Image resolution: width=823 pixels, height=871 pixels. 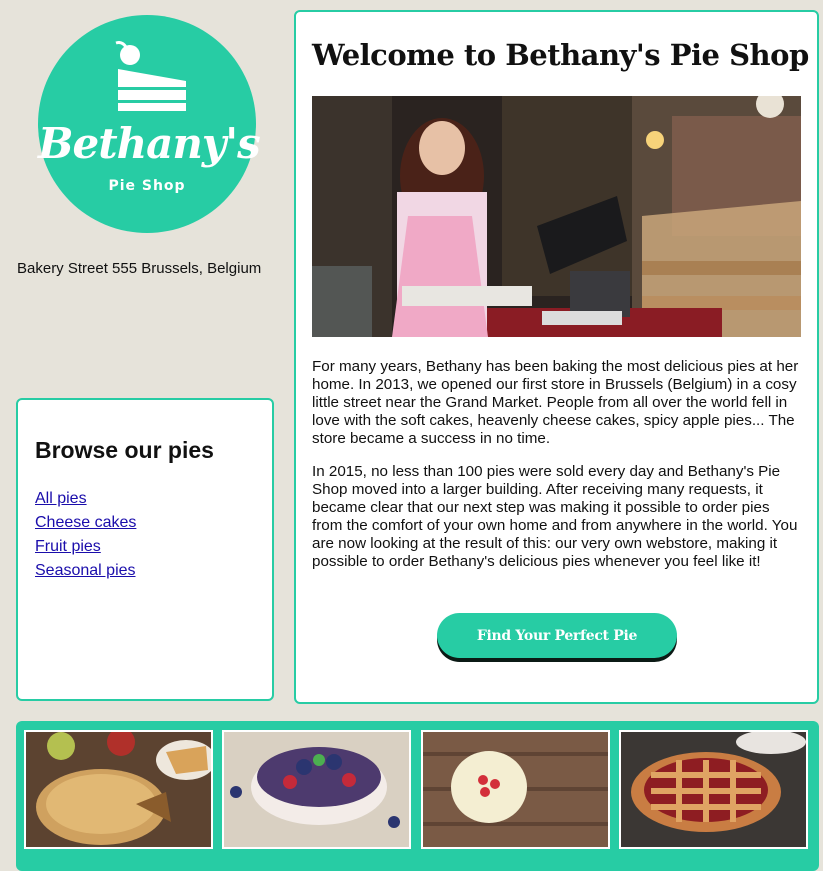 What do you see at coordinates (124, 450) in the screenshot?
I see `browse-title: Browse our pies` at bounding box center [124, 450].